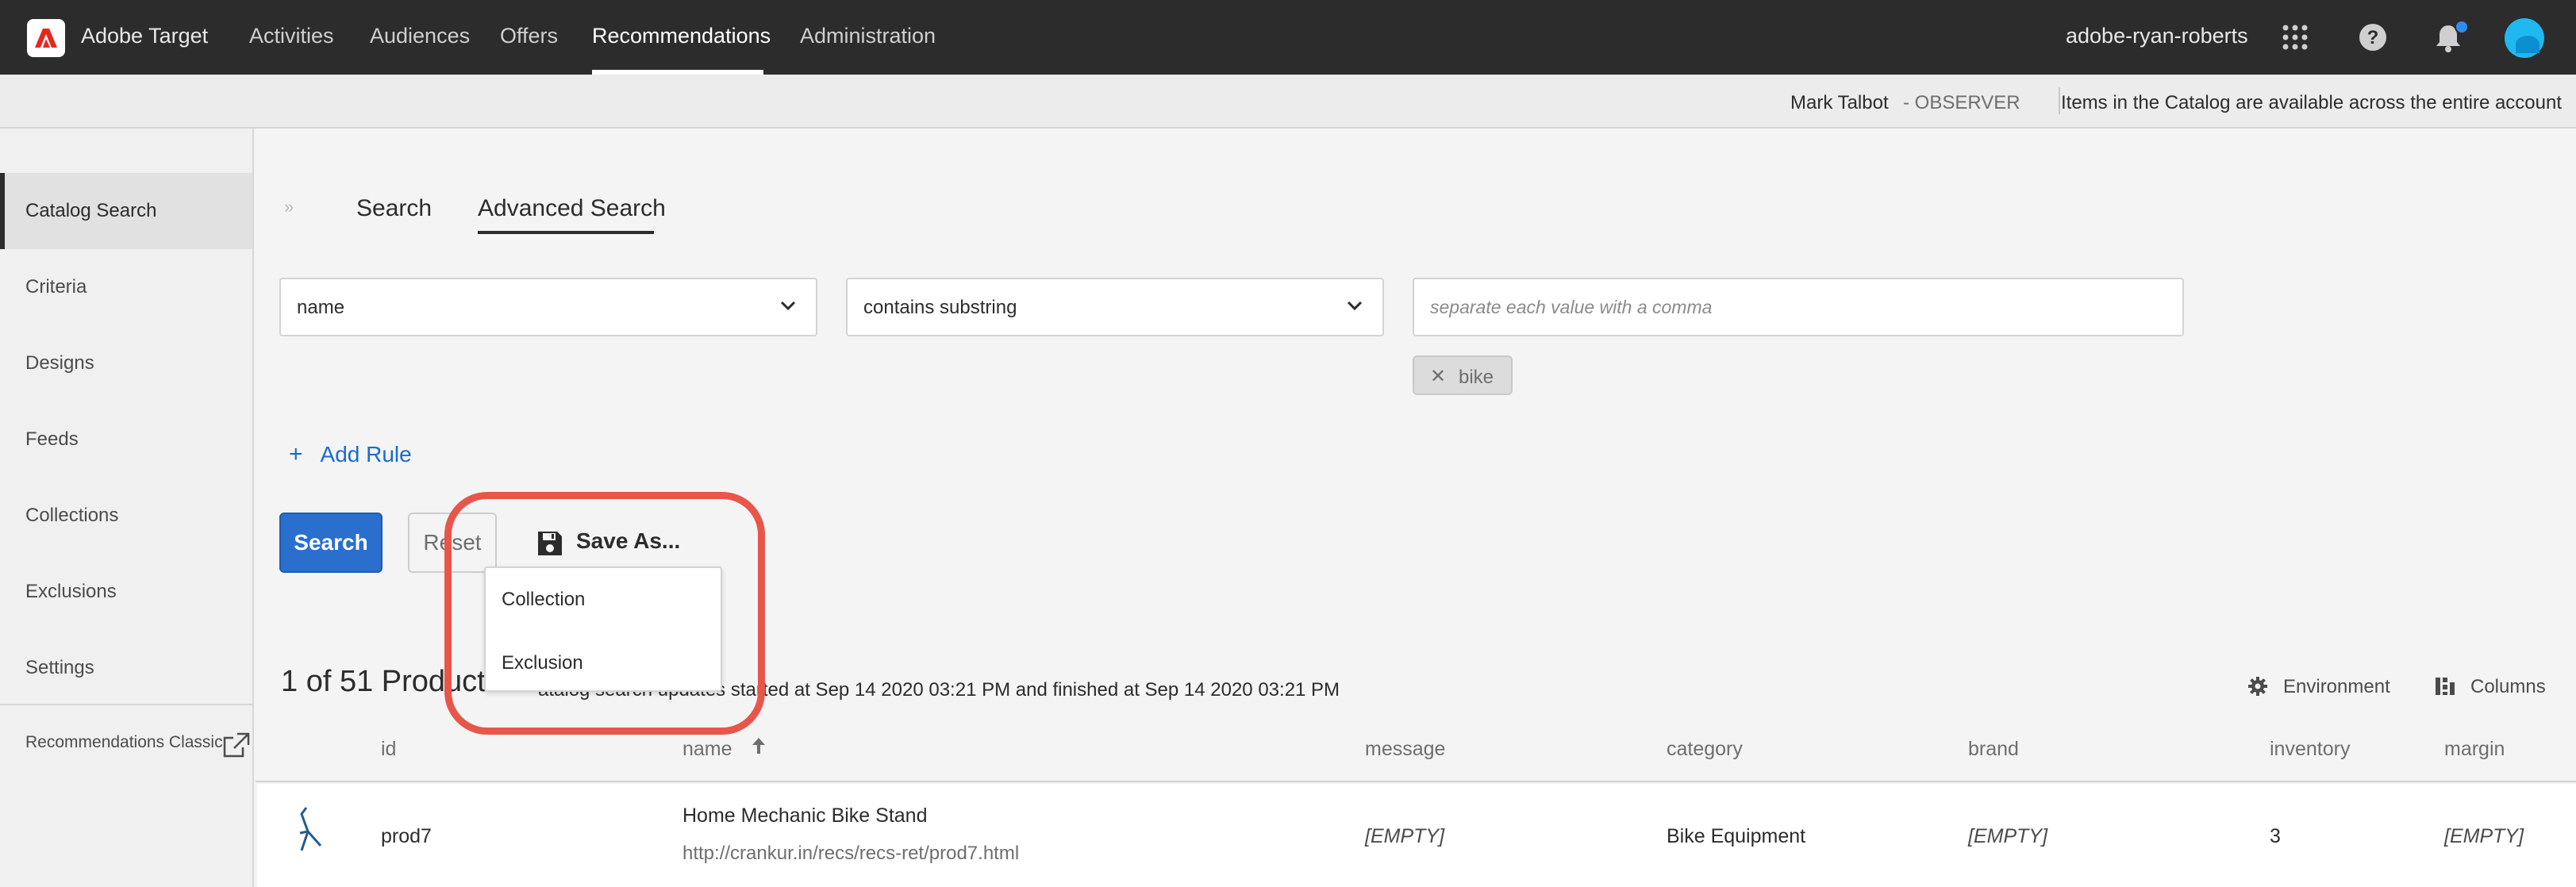  What do you see at coordinates (2484, 836) in the screenshot?
I see `cell-margin: [EMPTY]` at bounding box center [2484, 836].